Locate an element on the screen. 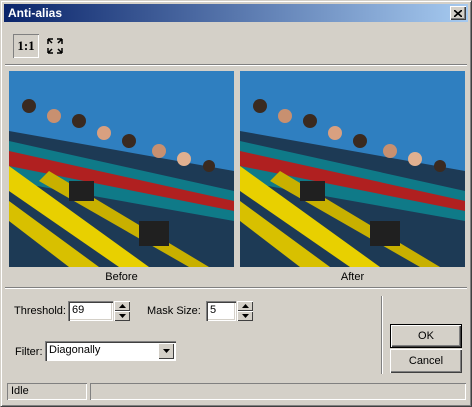  actual-size-label: 1:1 is located at coordinates (26, 45).